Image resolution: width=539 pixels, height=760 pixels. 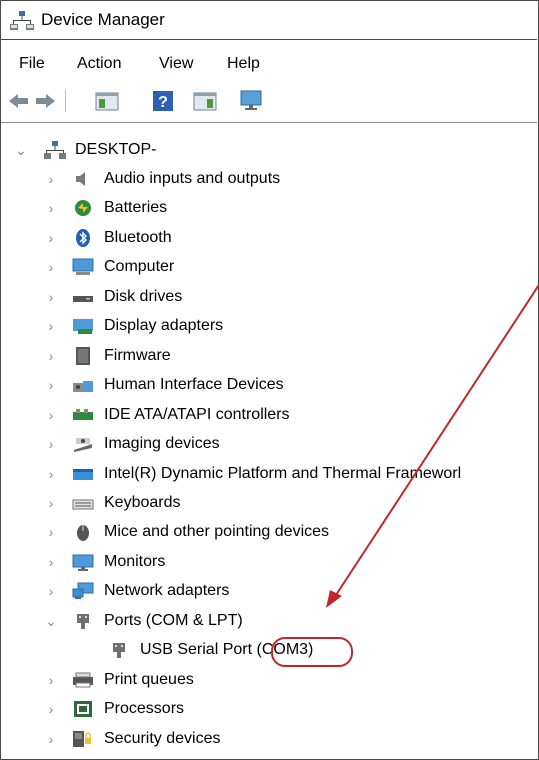 What do you see at coordinates (173, 620) in the screenshot?
I see `tree-item-label: Ports (COM & LPT)` at bounding box center [173, 620].